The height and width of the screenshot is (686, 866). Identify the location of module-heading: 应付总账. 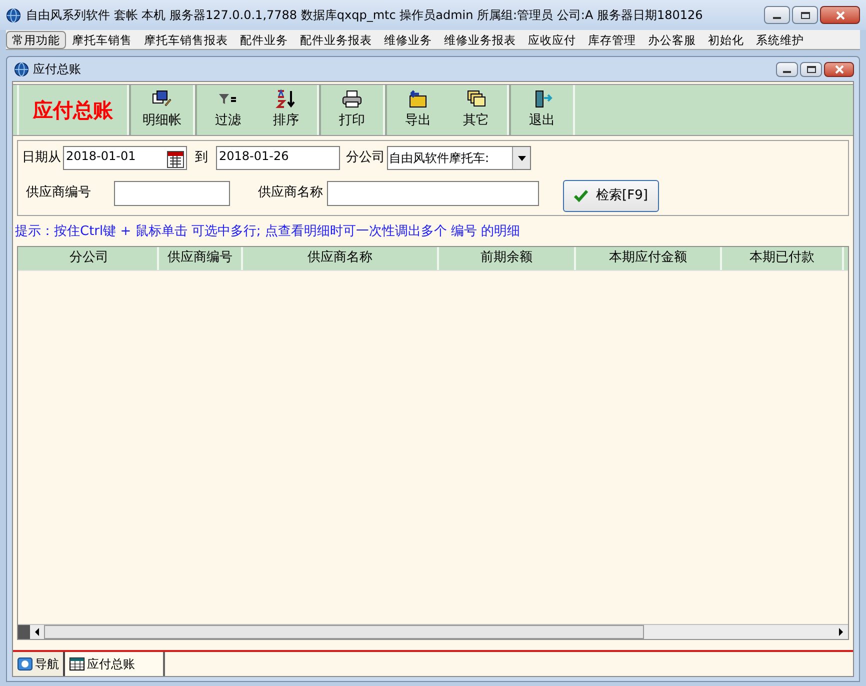
(73, 110).